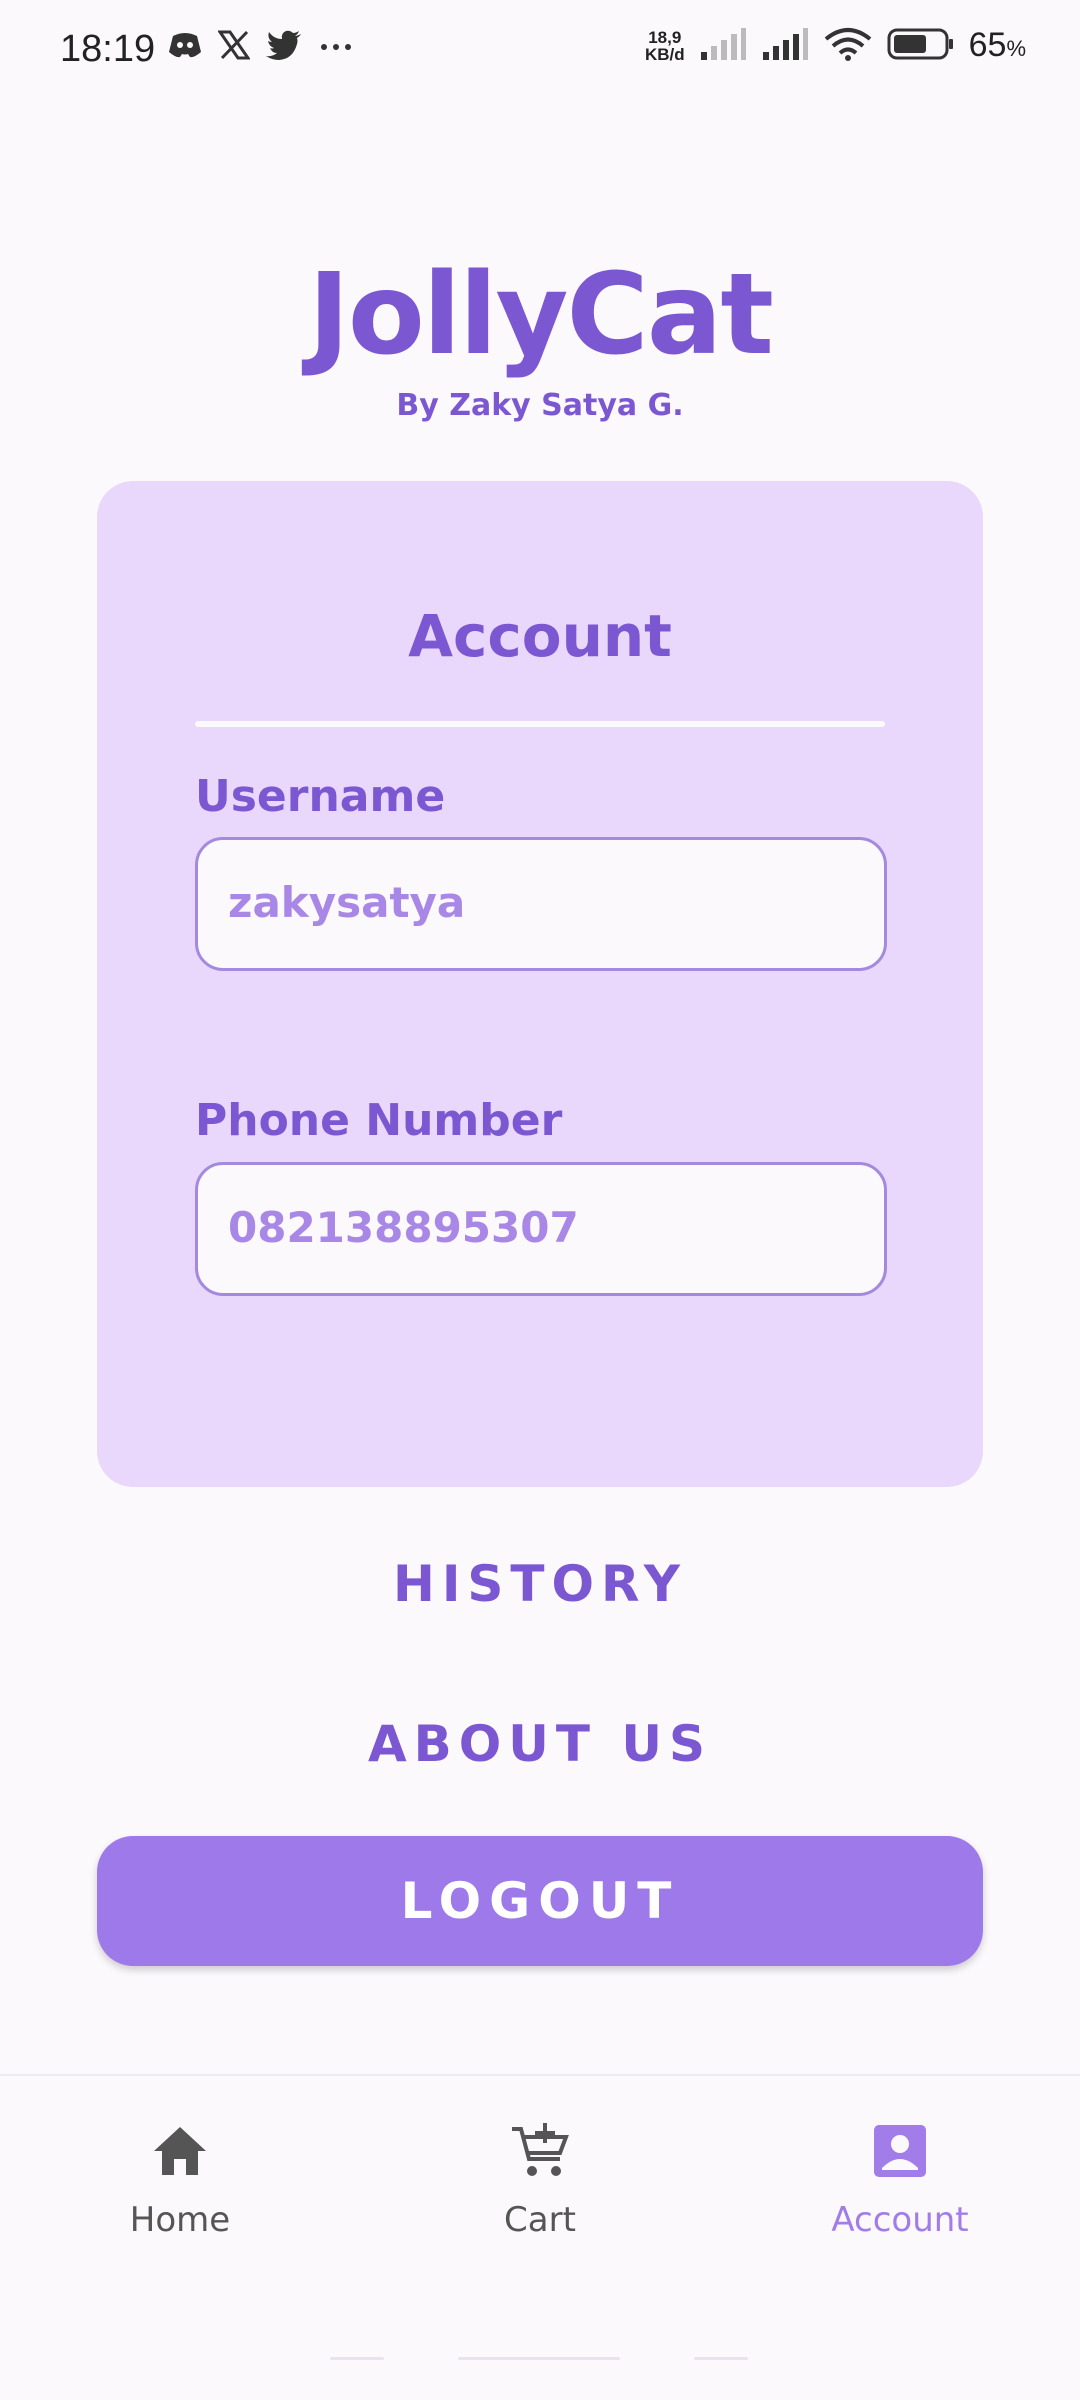 This screenshot has width=1080, height=2400. I want to click on home-icon, so click(180, 2151).